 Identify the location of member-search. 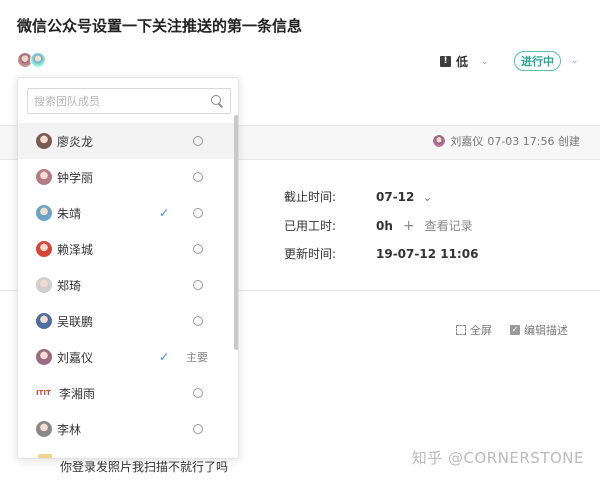
(129, 101).